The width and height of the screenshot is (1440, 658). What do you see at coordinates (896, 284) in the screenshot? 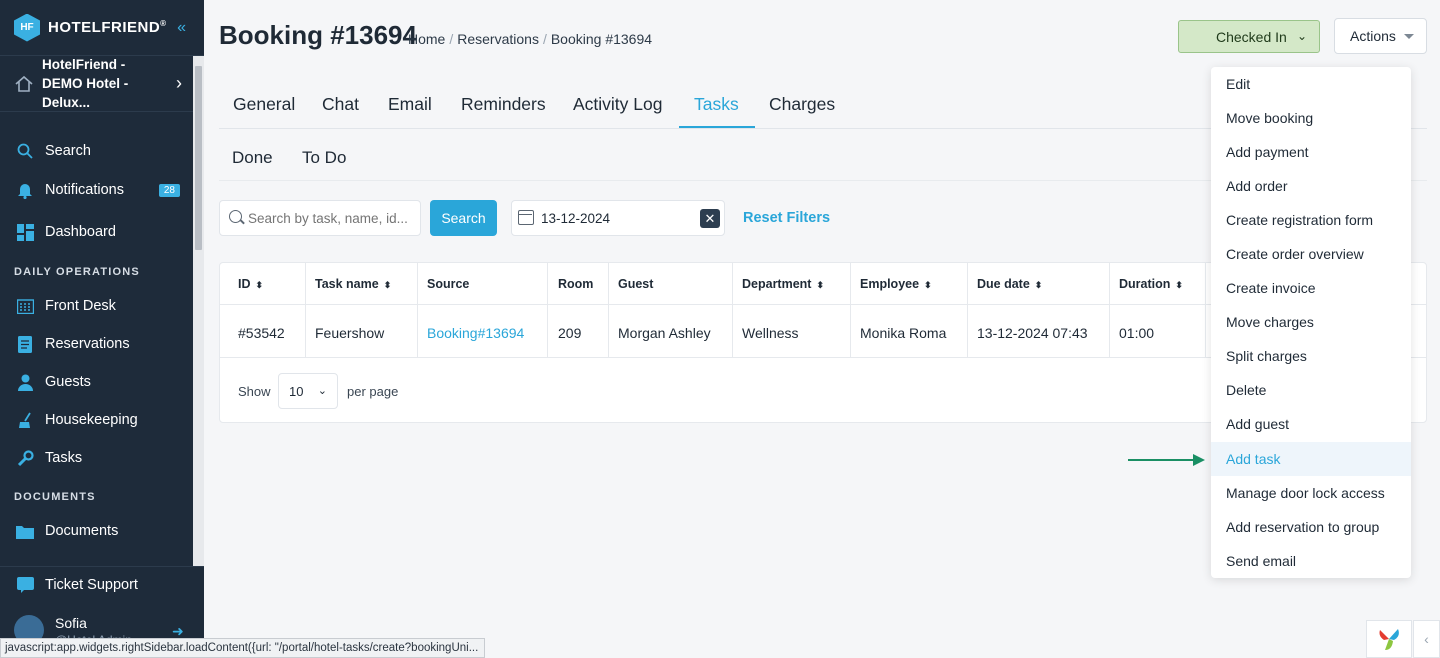
I see `column-header-employee: Employee ⬍` at bounding box center [896, 284].